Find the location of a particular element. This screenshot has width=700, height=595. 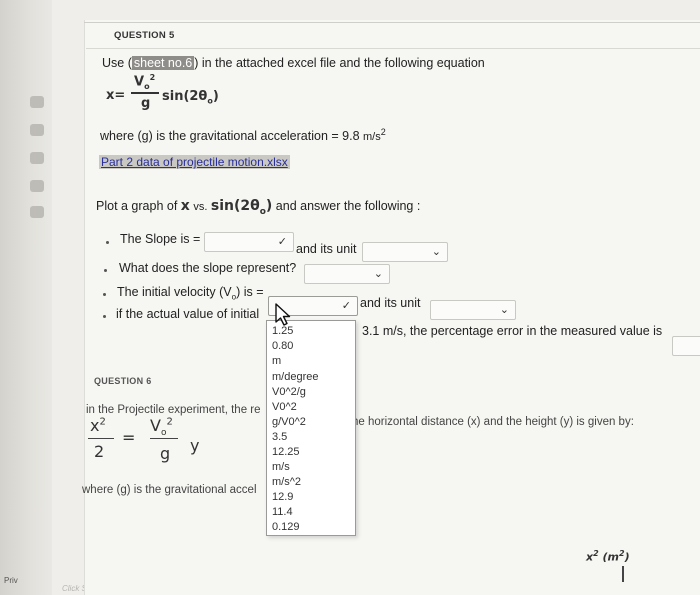

dropdown-option: V0^2 is located at coordinates (284, 407).